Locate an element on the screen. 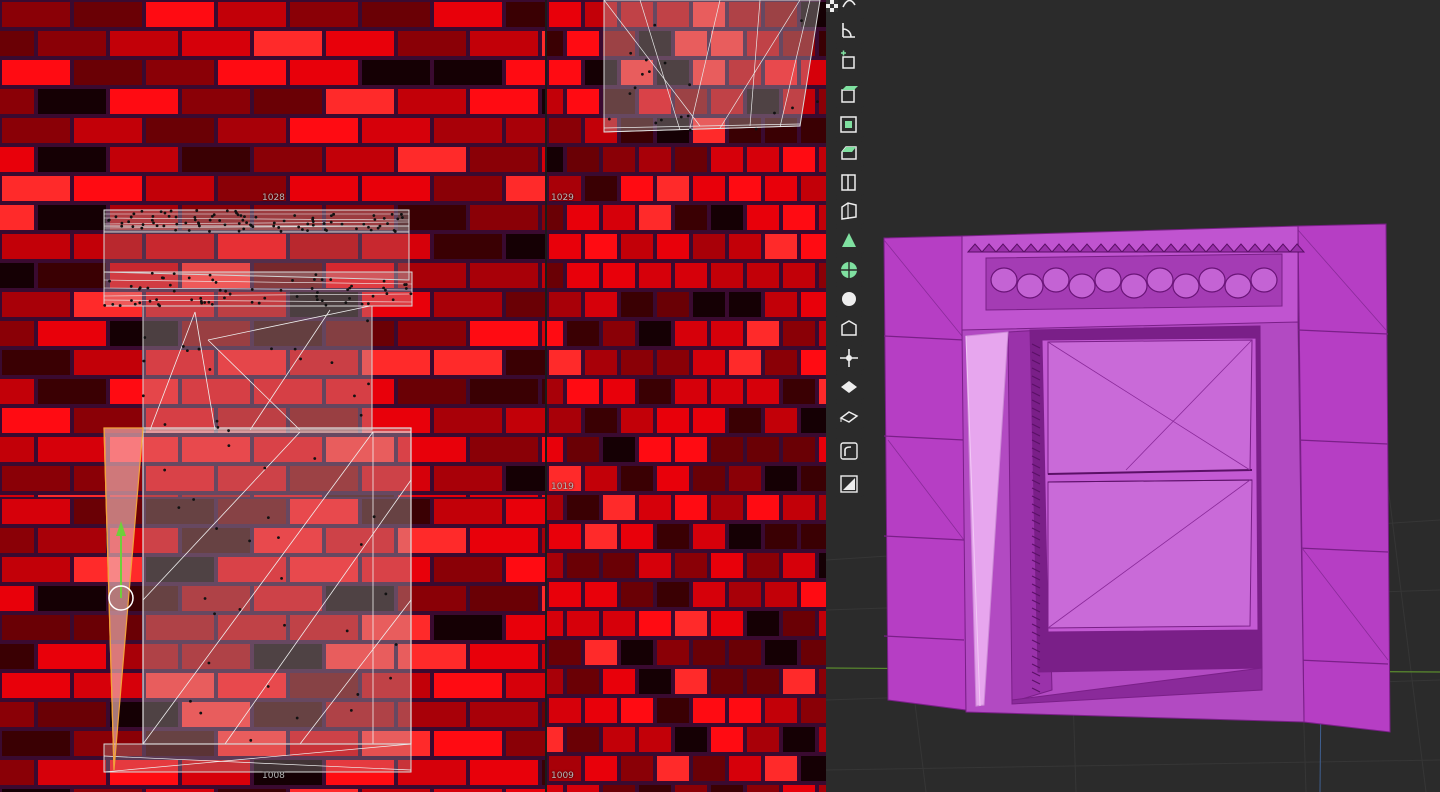  tile-label-1028: 1028 is located at coordinates (273, 198).